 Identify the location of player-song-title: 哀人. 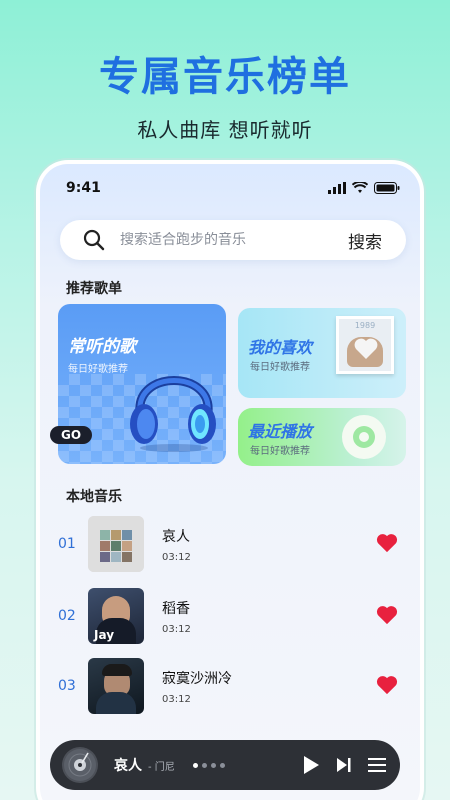
(128, 766).